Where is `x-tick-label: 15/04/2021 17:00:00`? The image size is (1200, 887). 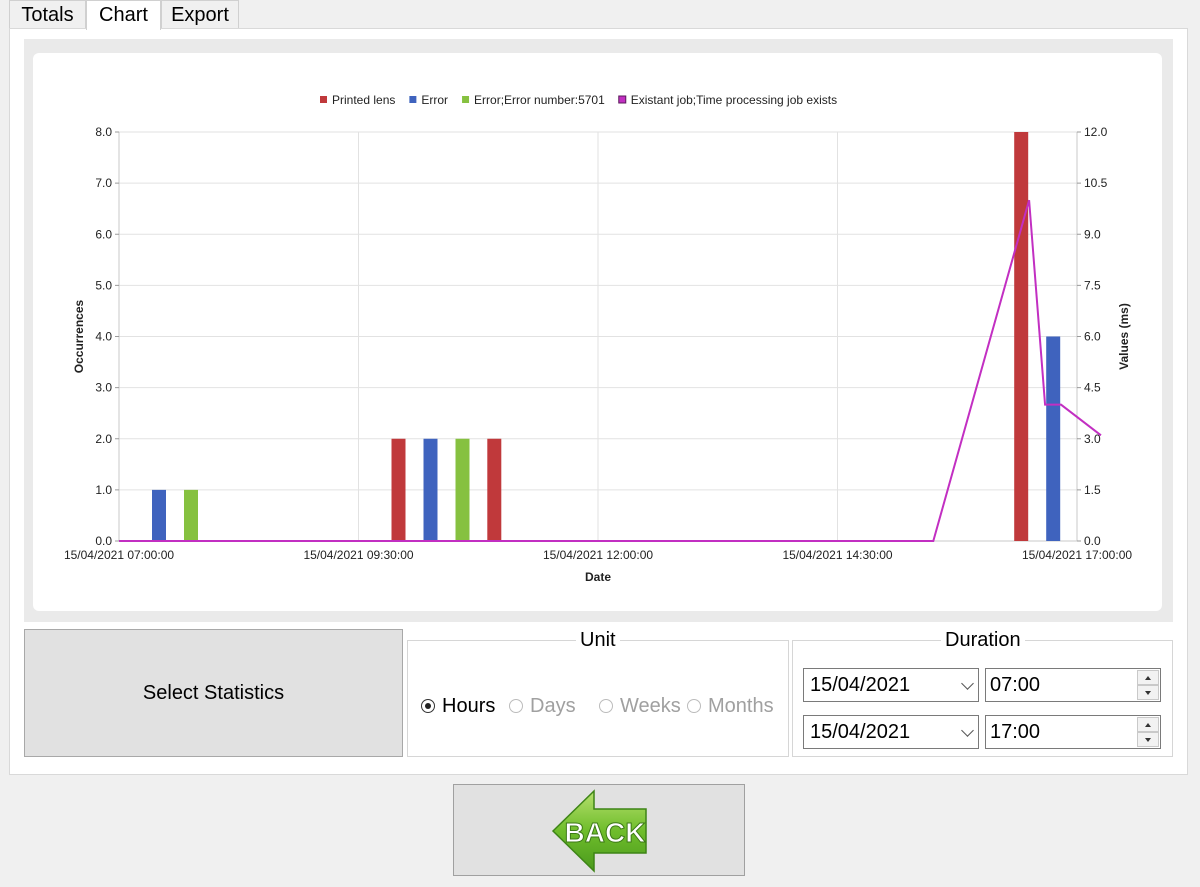 x-tick-label: 15/04/2021 17:00:00 is located at coordinates (1077, 555).